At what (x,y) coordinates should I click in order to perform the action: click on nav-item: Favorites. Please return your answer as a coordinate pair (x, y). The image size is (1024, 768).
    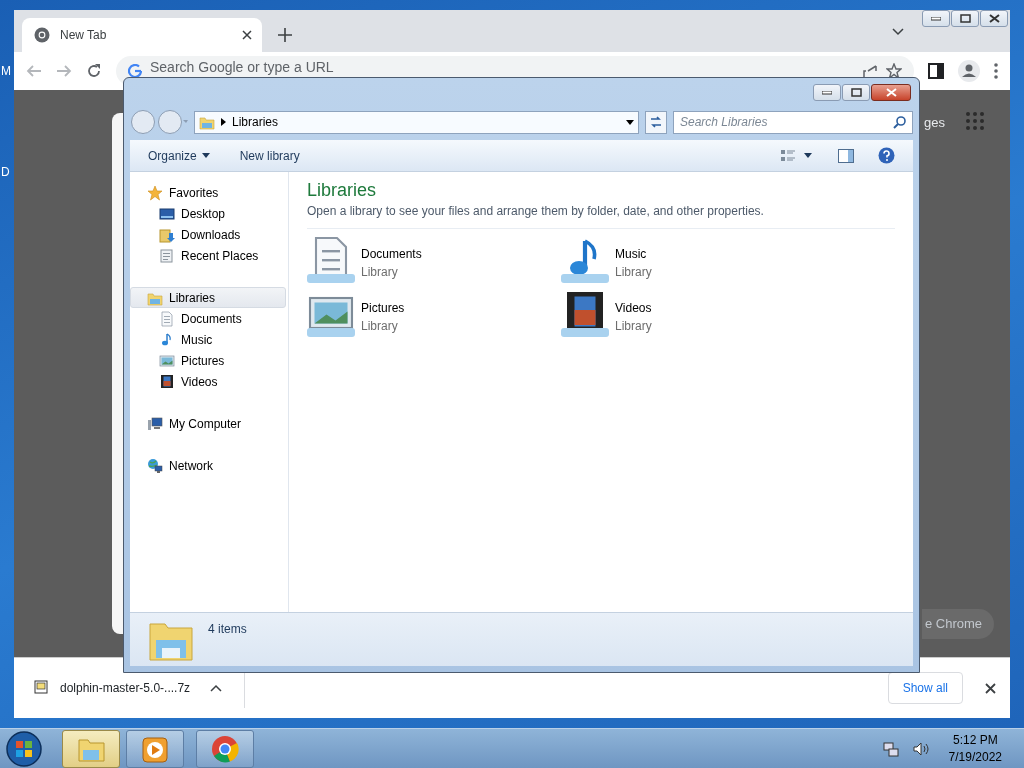
    Looking at the image, I should click on (208, 192).